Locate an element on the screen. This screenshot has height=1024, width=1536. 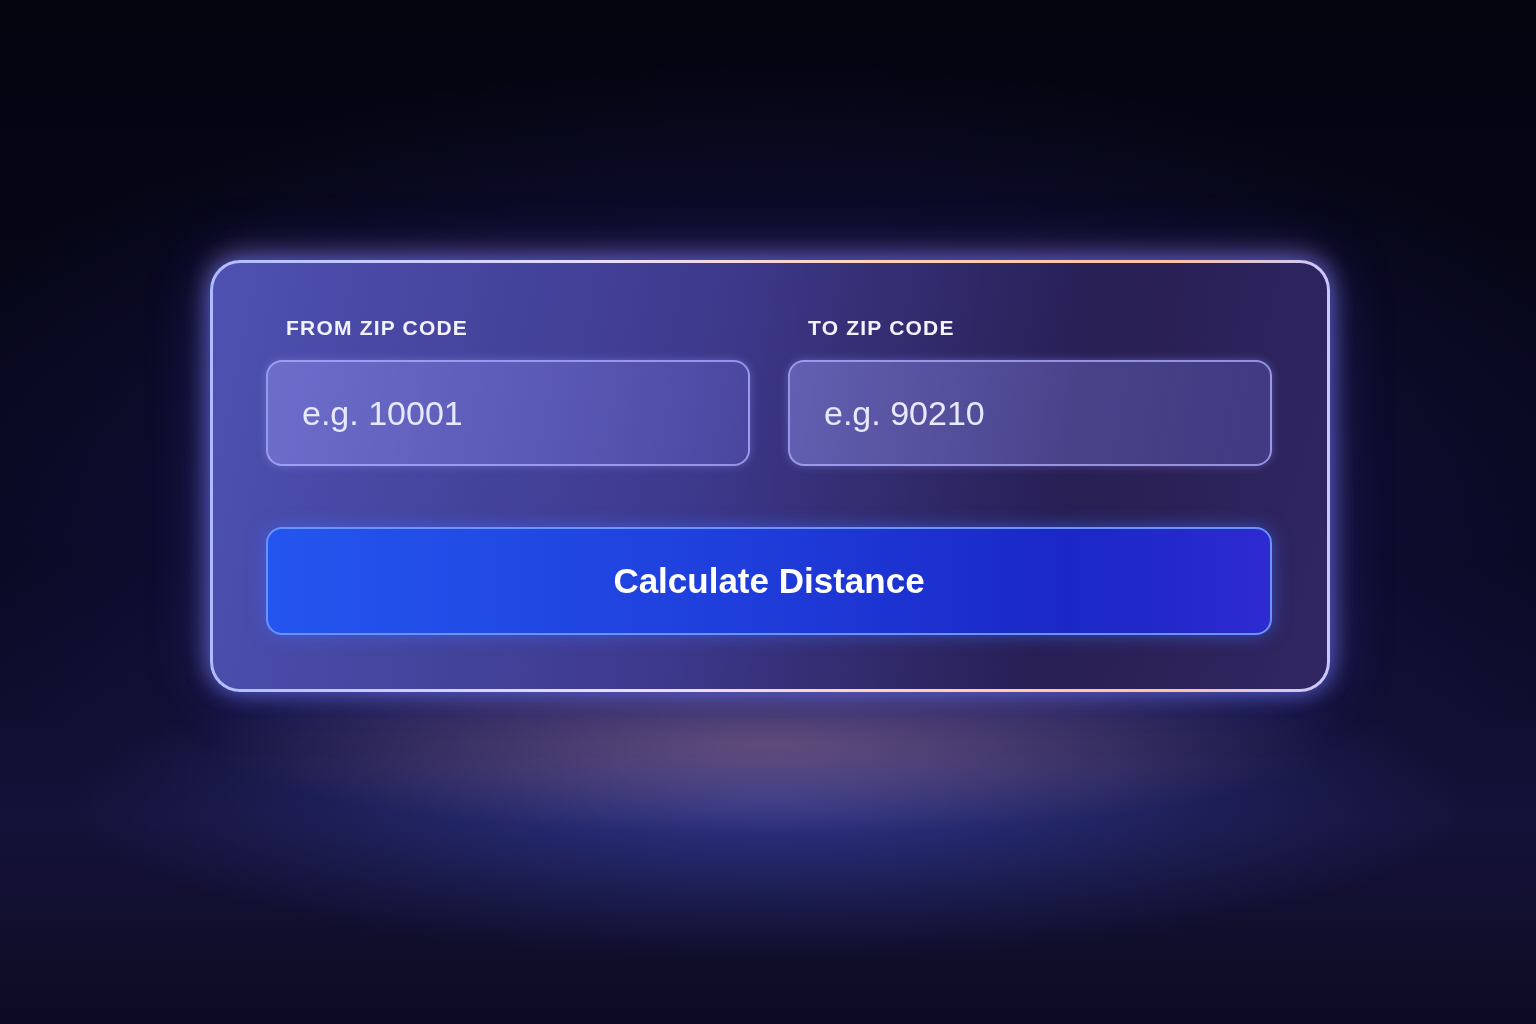
calculate-distance-button: Calculate Distance is located at coordinates (769, 581).